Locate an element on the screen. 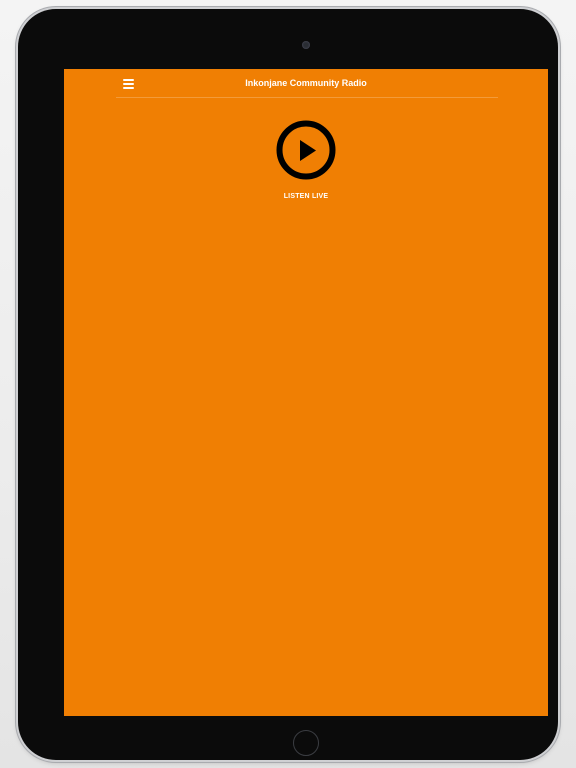 The image size is (576, 768). nav-divider is located at coordinates (307, 97).